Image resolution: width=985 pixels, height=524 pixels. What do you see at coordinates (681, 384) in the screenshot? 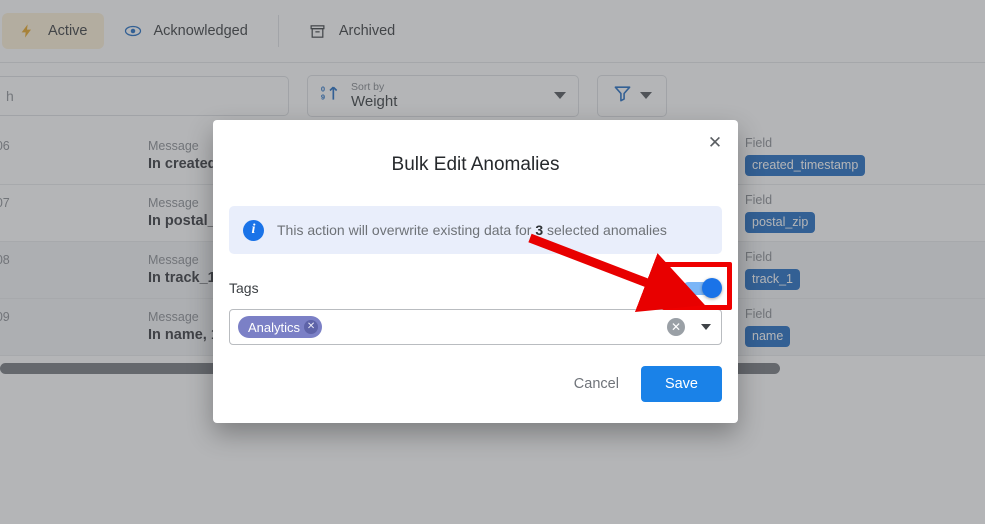
I see `save-button: Save` at bounding box center [681, 384].